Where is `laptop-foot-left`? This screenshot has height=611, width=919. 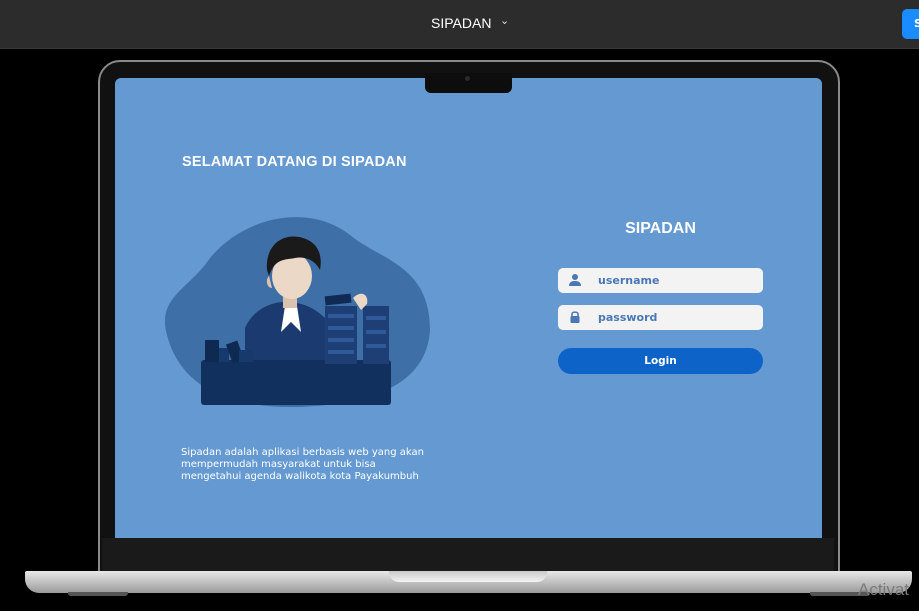
laptop-foot-left is located at coordinates (98, 594).